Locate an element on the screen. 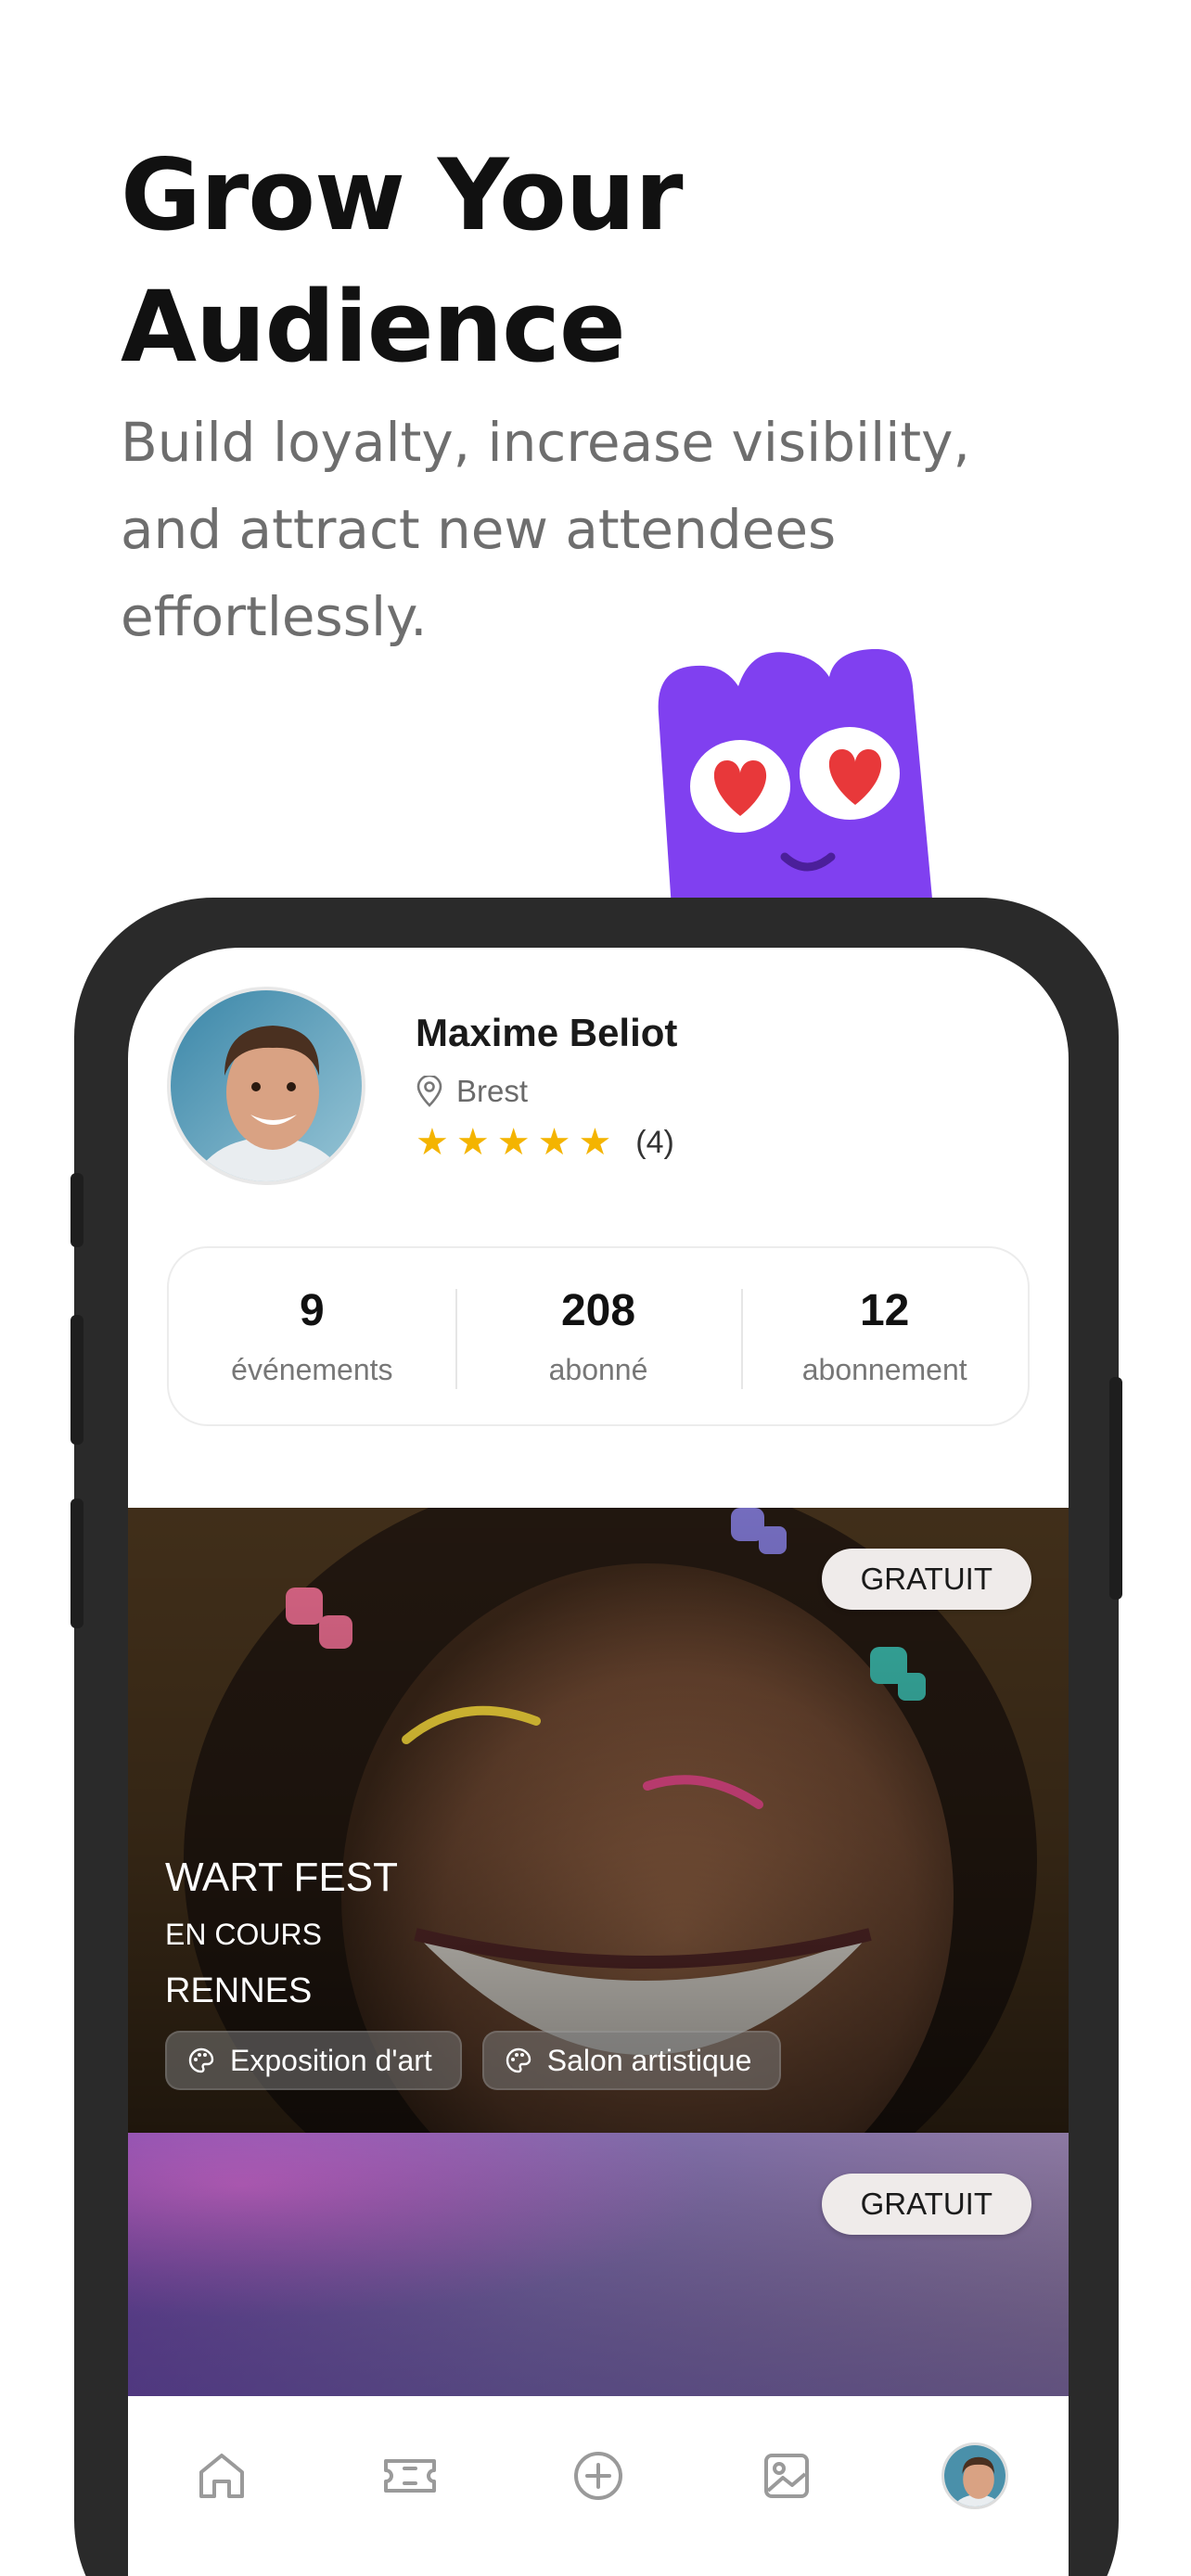 This screenshot has height=2576, width=1191. stat-followers: 208 abonné is located at coordinates (598, 1336).